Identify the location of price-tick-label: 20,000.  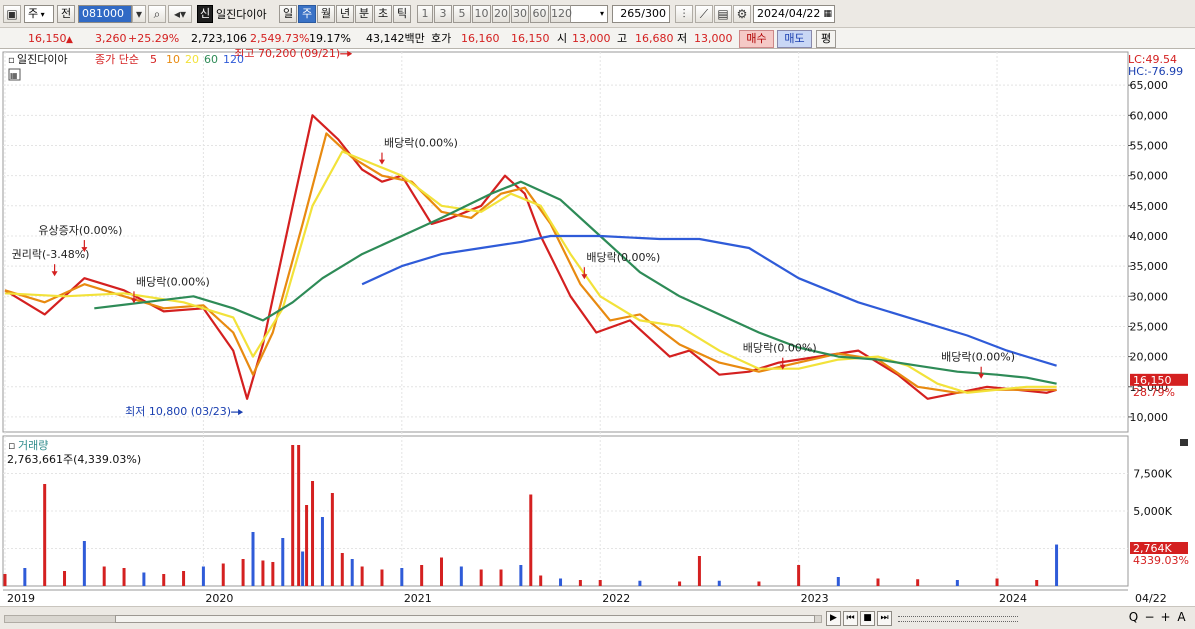
(1149, 357).